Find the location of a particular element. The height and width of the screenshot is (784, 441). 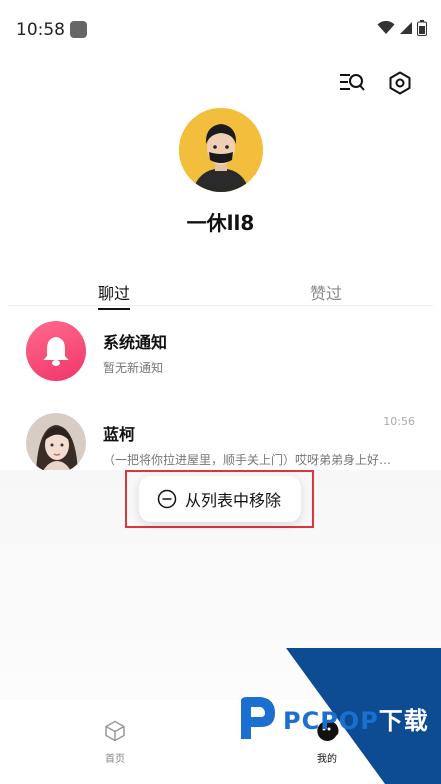

conversation-time: 10:56 is located at coordinates (399, 421).